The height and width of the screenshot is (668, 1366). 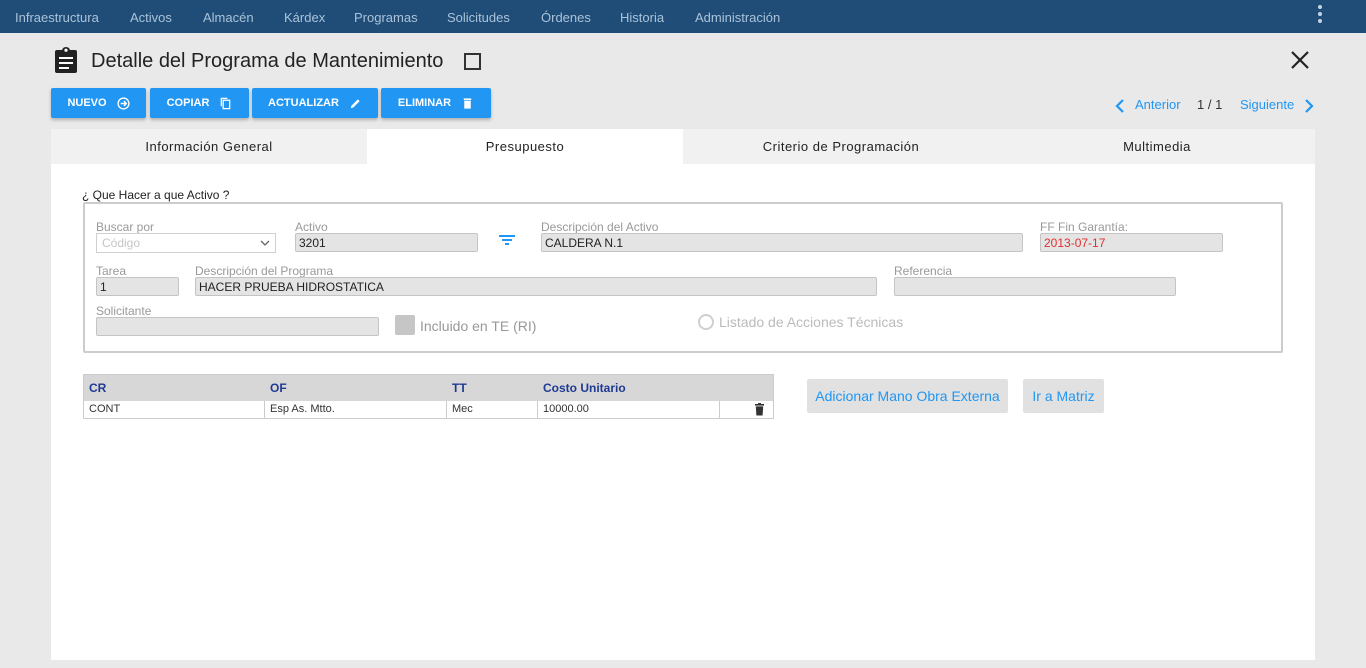 What do you see at coordinates (265, 243) in the screenshot?
I see `chevron-down-icon` at bounding box center [265, 243].